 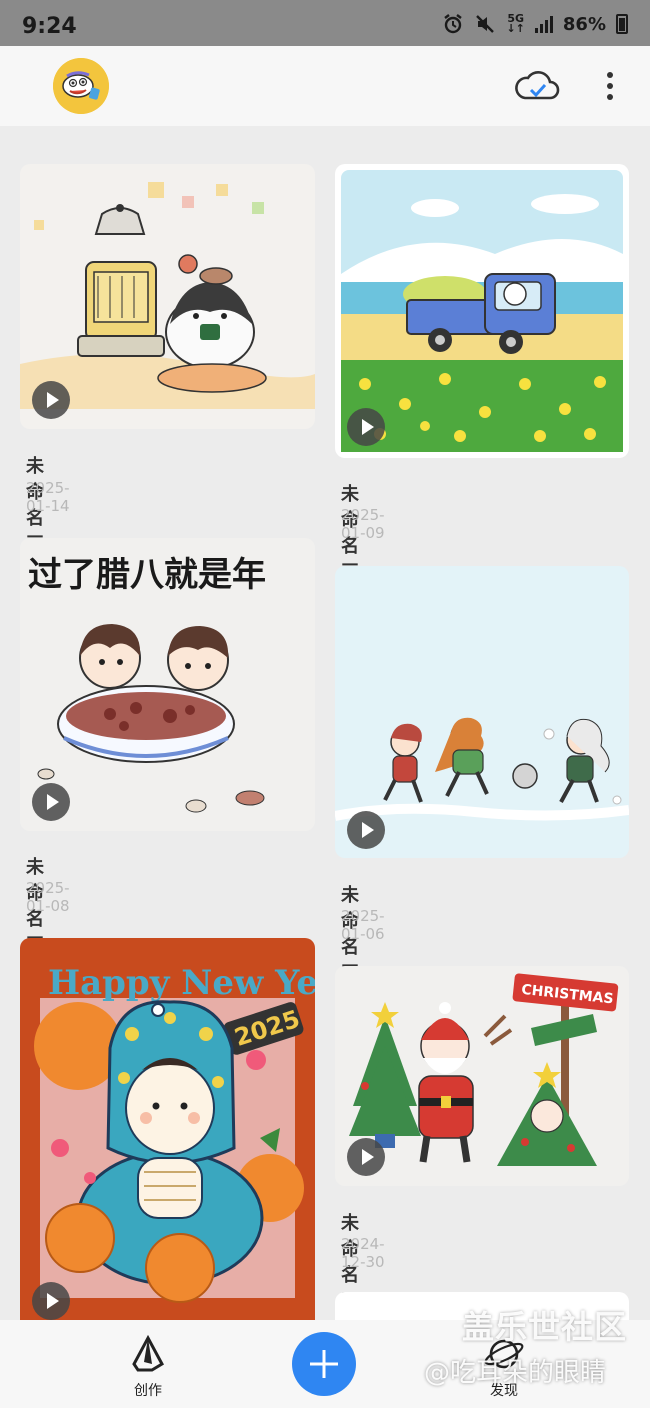 I want to click on mute-icon, so click(x=485, y=24).